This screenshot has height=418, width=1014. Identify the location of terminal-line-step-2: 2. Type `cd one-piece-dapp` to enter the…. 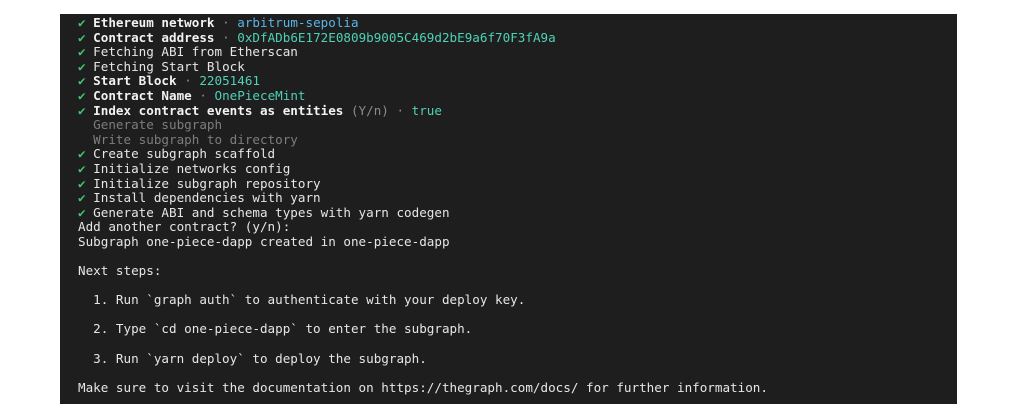
(275, 329).